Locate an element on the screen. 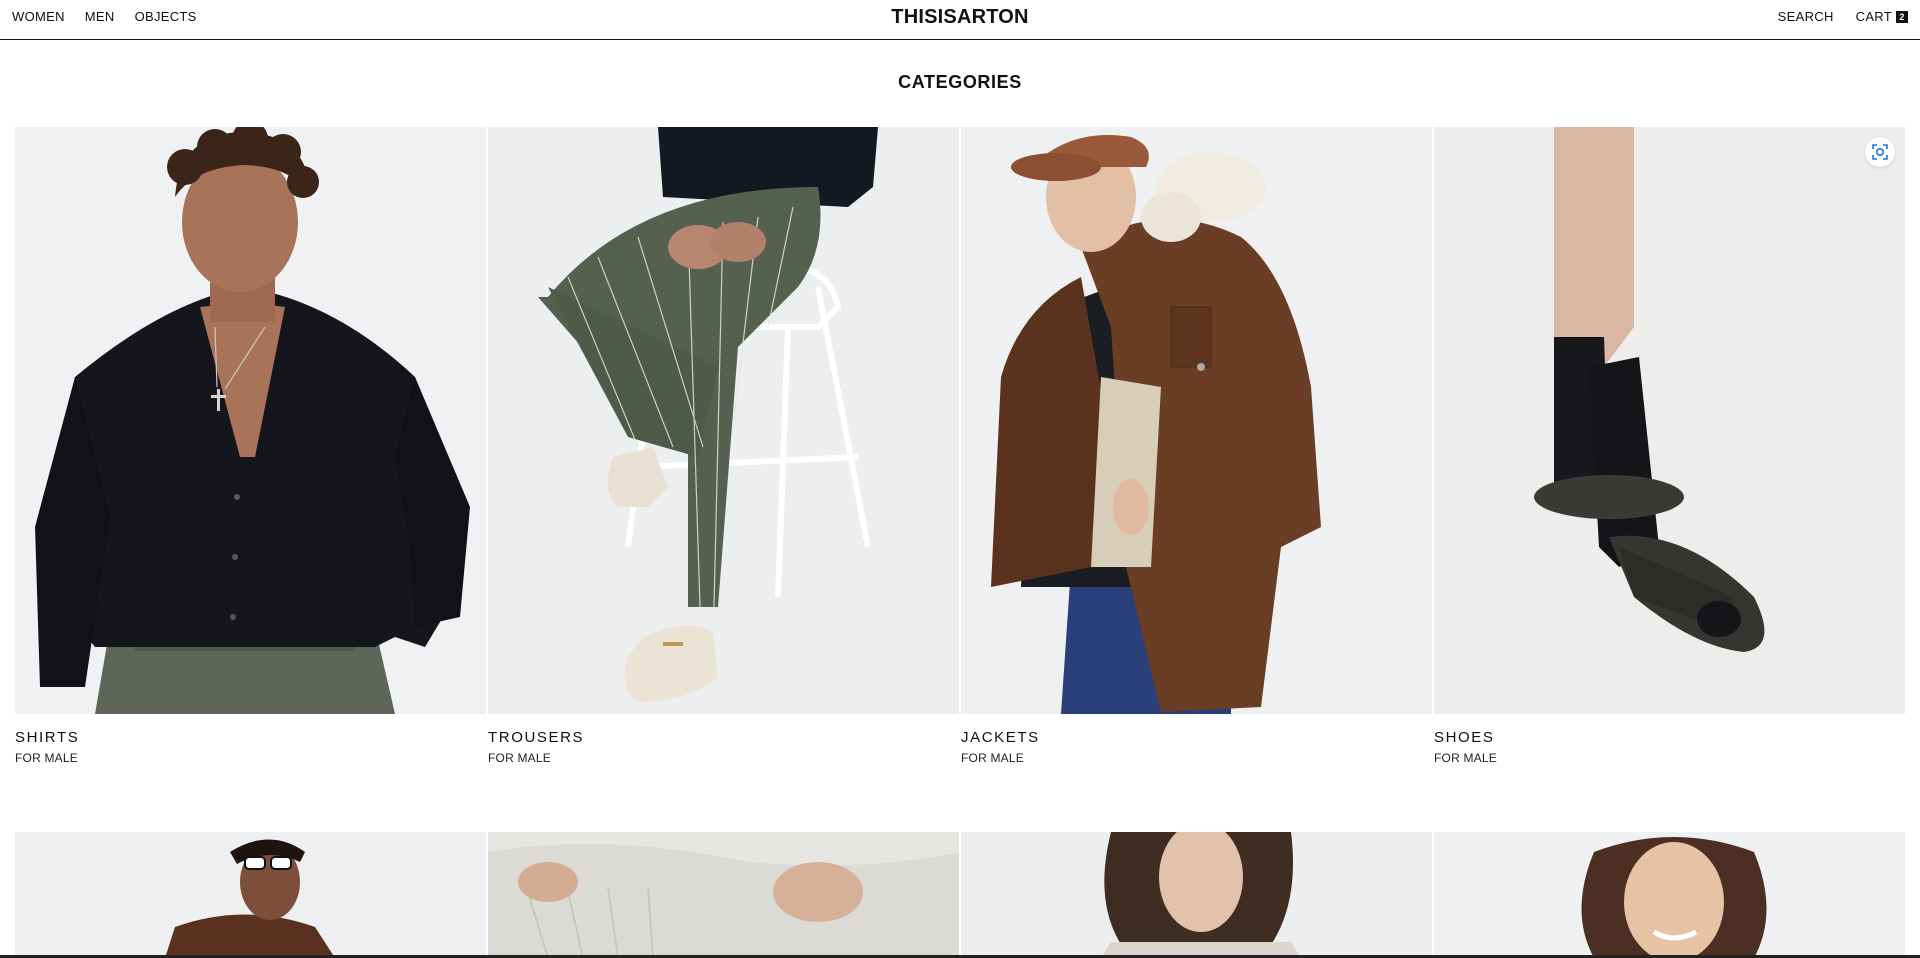 Image resolution: width=1920 pixels, height=958 pixels. visual-search-button is located at coordinates (1880, 152).